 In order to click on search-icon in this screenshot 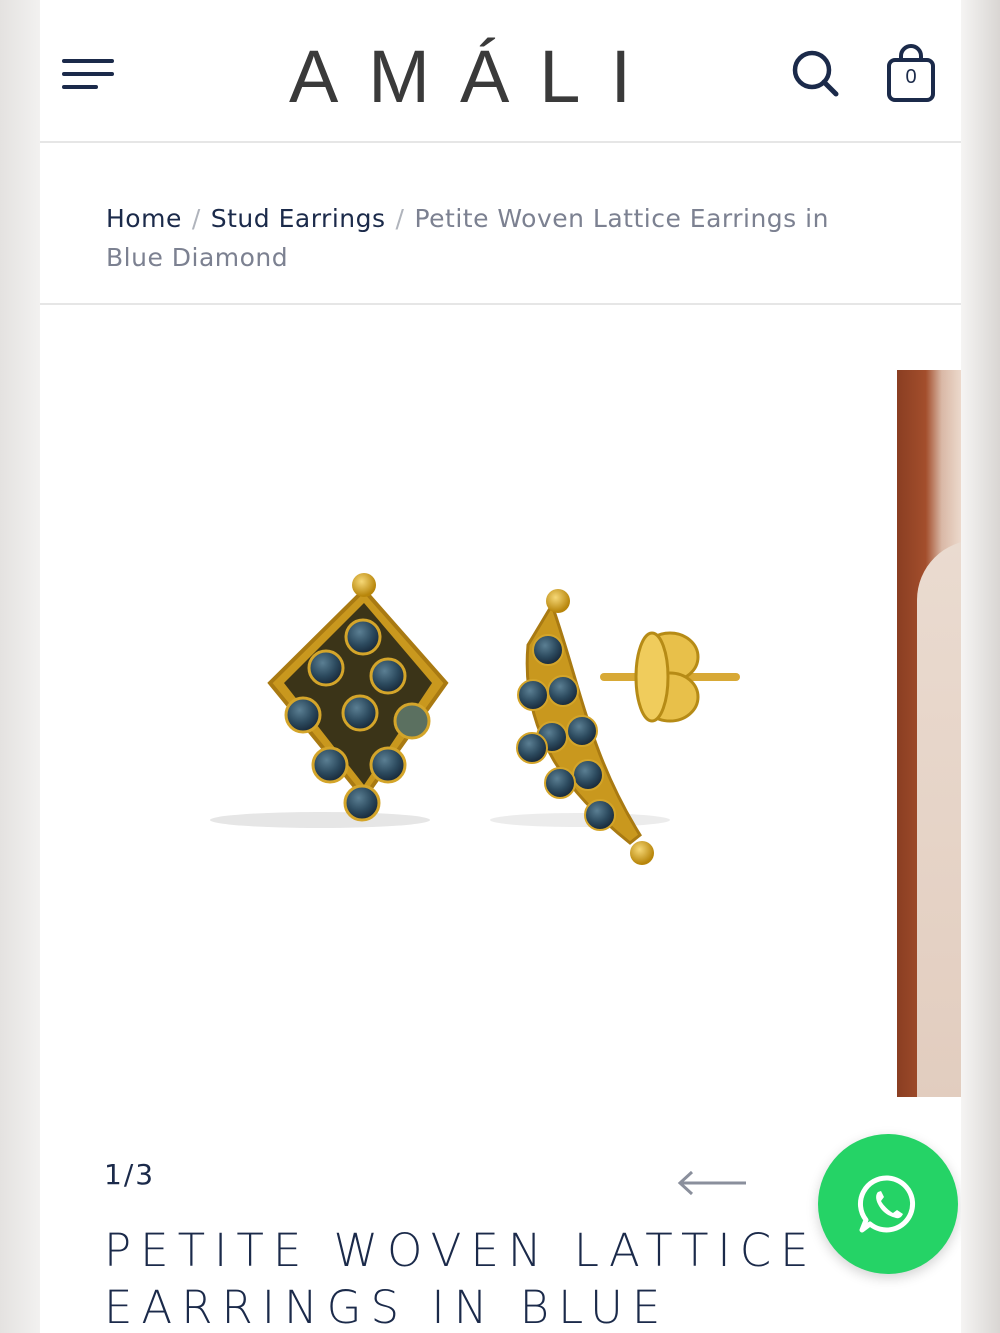, I will do `click(815, 73)`.